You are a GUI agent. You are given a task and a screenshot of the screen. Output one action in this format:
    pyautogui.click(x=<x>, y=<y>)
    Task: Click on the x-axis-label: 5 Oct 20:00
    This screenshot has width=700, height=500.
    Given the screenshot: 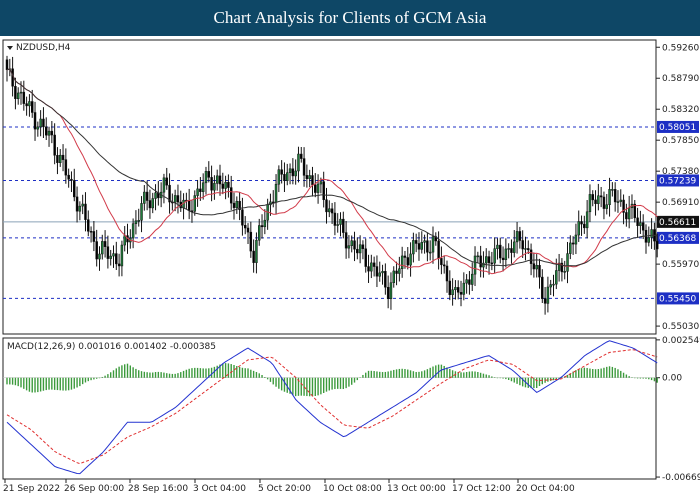 What is the action you would take?
    pyautogui.click(x=284, y=489)
    